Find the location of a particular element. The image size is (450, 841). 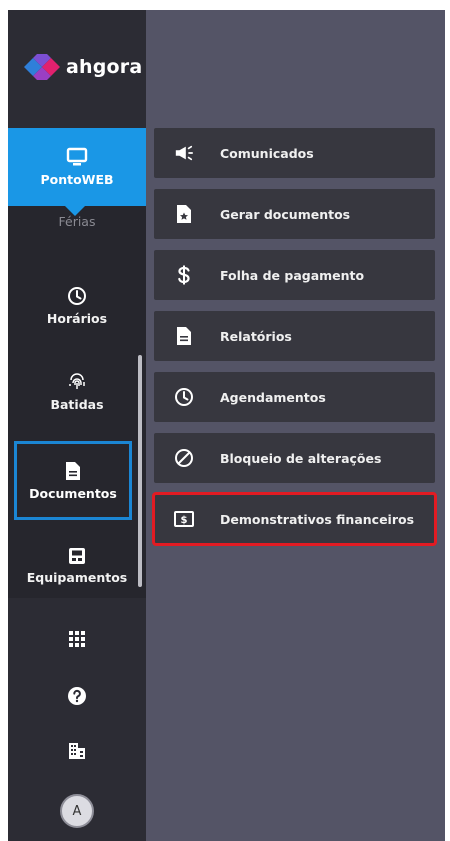

rail-header: ahgora is located at coordinates (77, 69).